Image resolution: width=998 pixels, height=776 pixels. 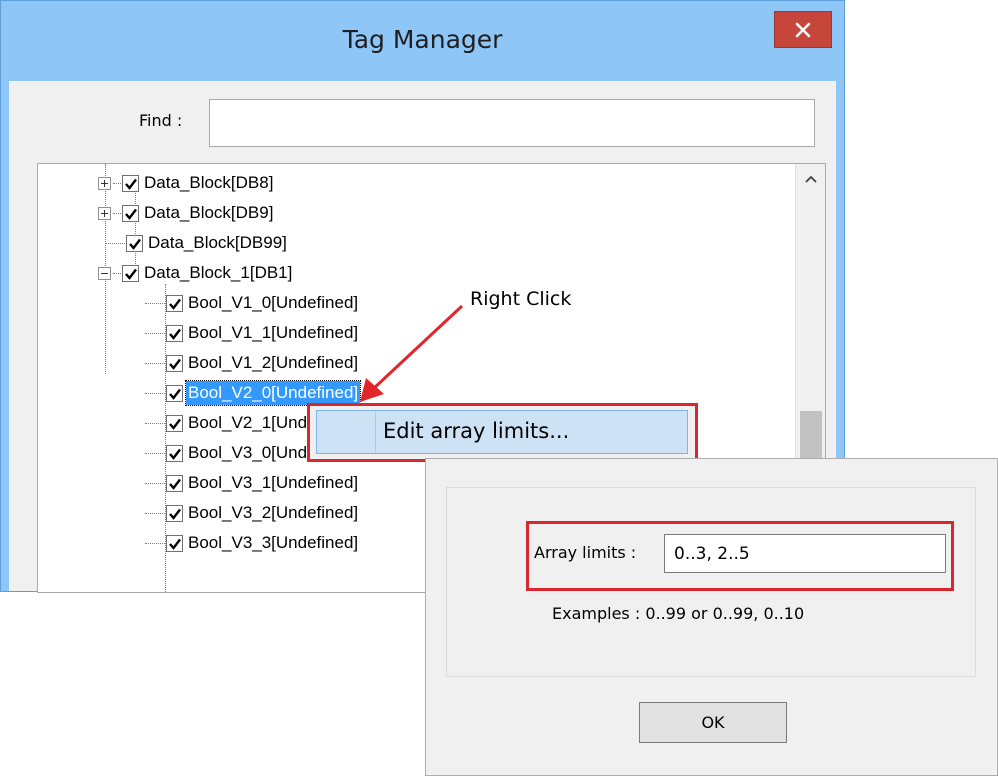 What do you see at coordinates (512, 123) in the screenshot?
I see `find-input` at bounding box center [512, 123].